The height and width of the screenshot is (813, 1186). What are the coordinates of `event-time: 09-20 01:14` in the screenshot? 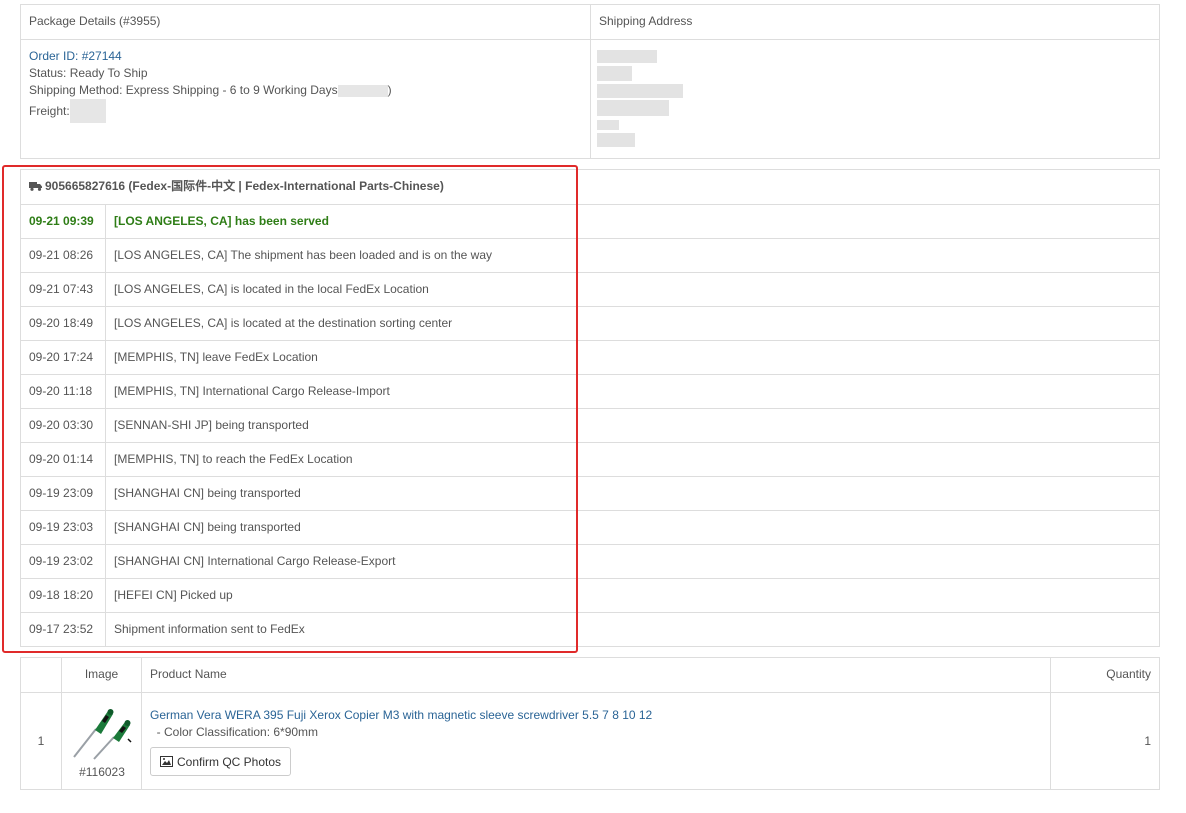 It's located at (63, 459).